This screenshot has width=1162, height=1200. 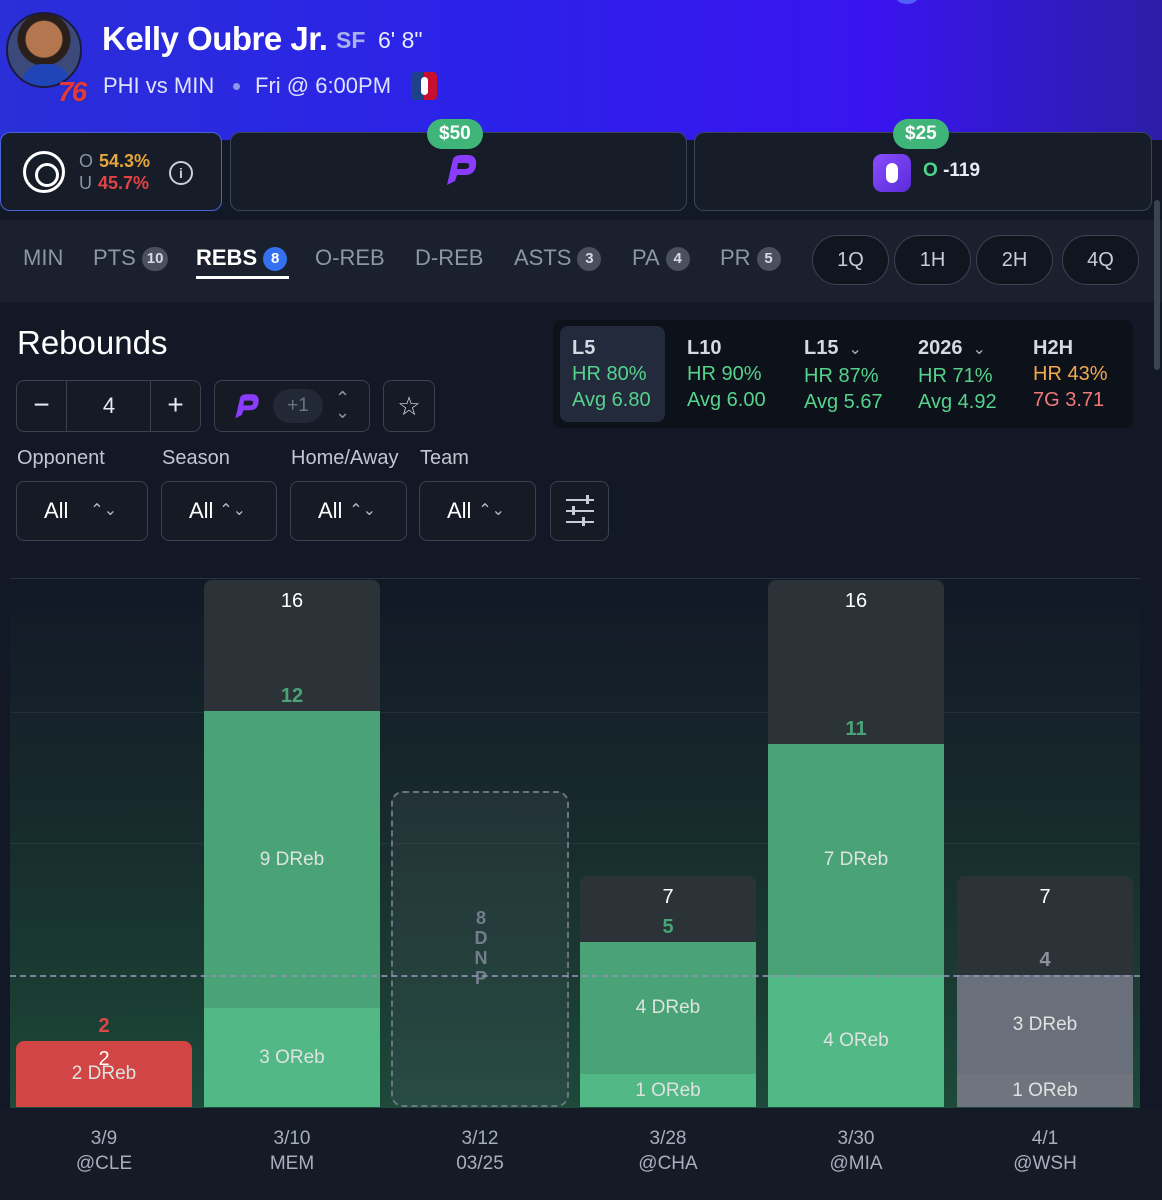 What do you see at coordinates (1157, 285) in the screenshot?
I see `scrollbar` at bounding box center [1157, 285].